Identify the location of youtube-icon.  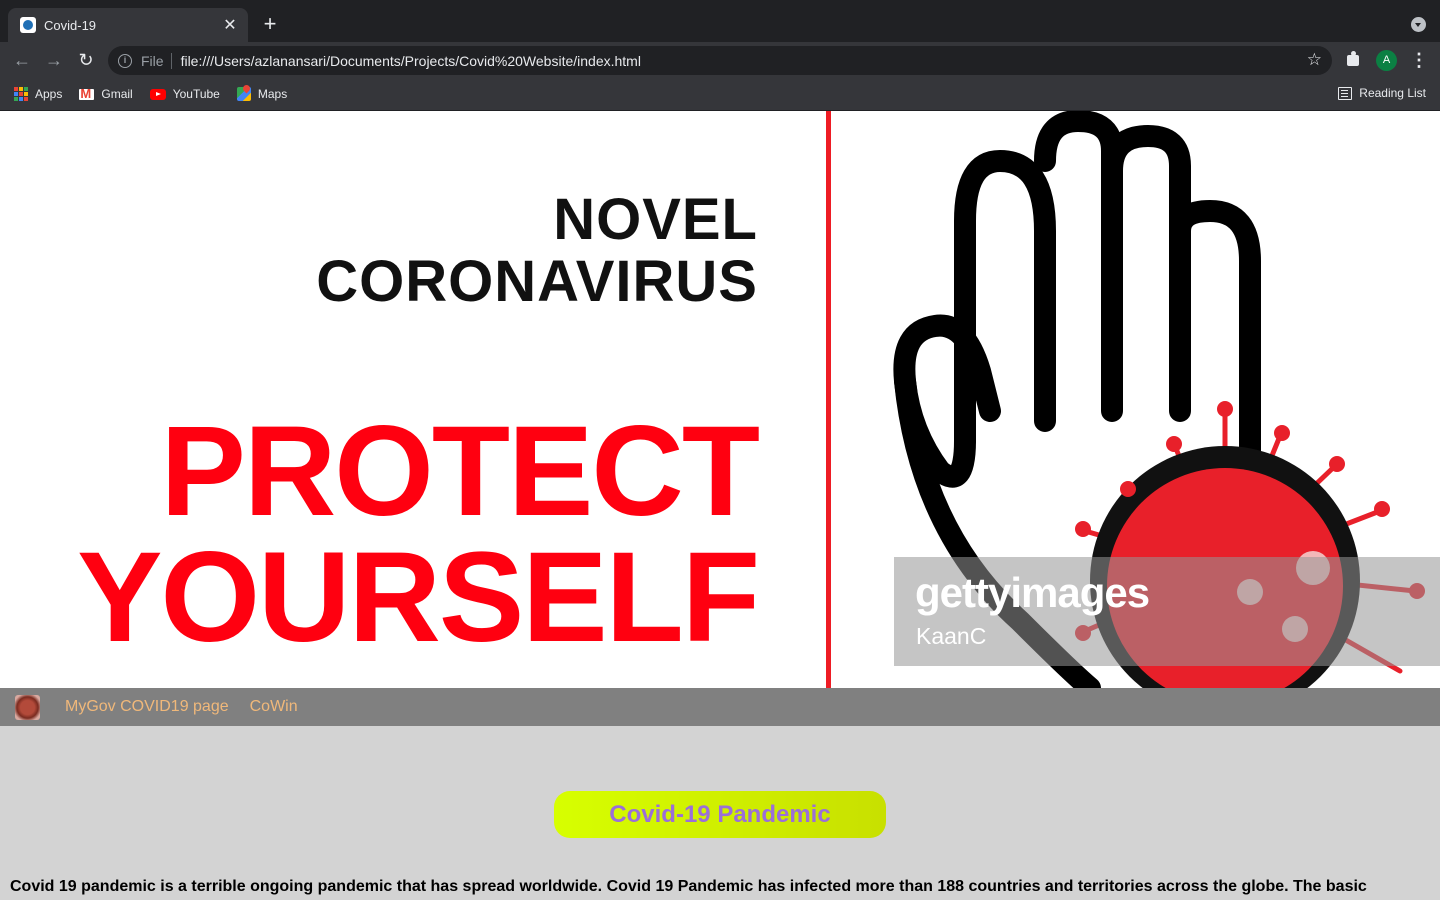
(157, 94).